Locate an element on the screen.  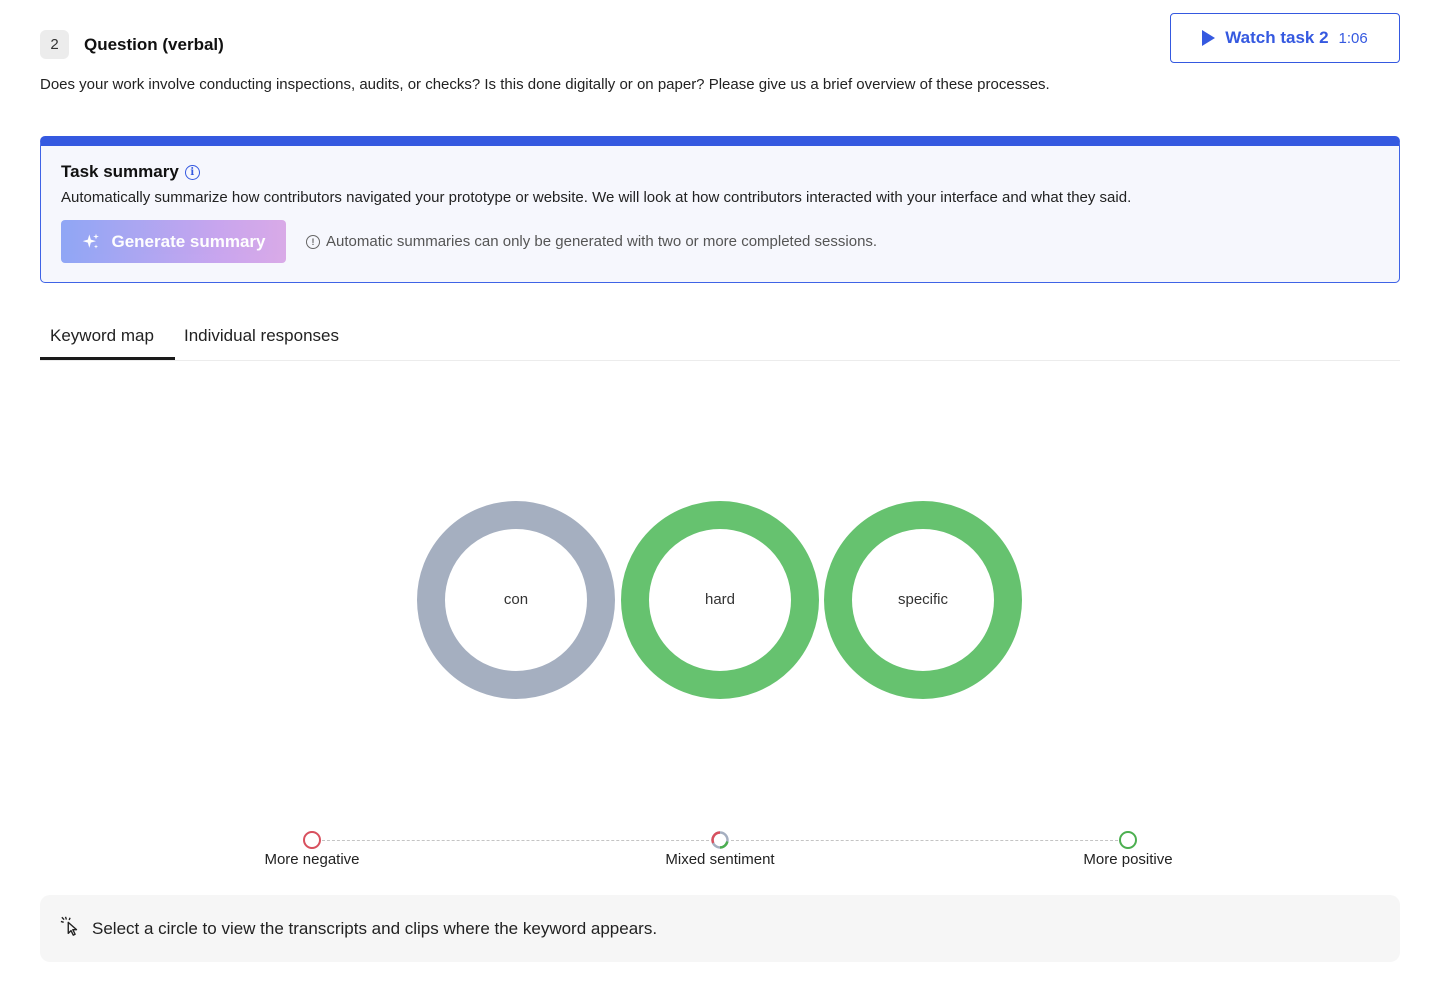
keyword-circle-specific: specific is located at coordinates (923, 600).